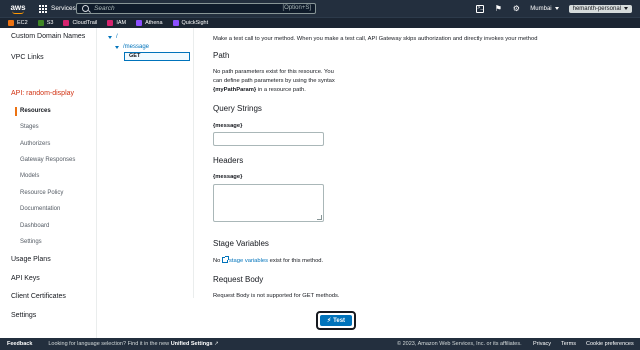 This screenshot has height=350, width=640. I want to click on aws-logo: aws, so click(18, 8).